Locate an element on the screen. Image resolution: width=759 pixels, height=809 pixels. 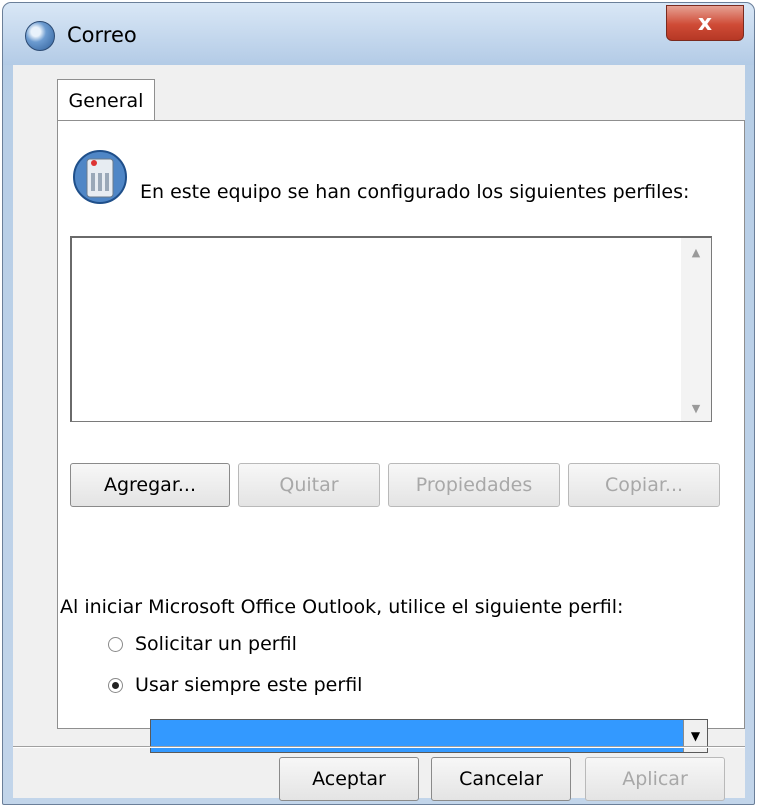
ok-button: Aceptar is located at coordinates (349, 779).